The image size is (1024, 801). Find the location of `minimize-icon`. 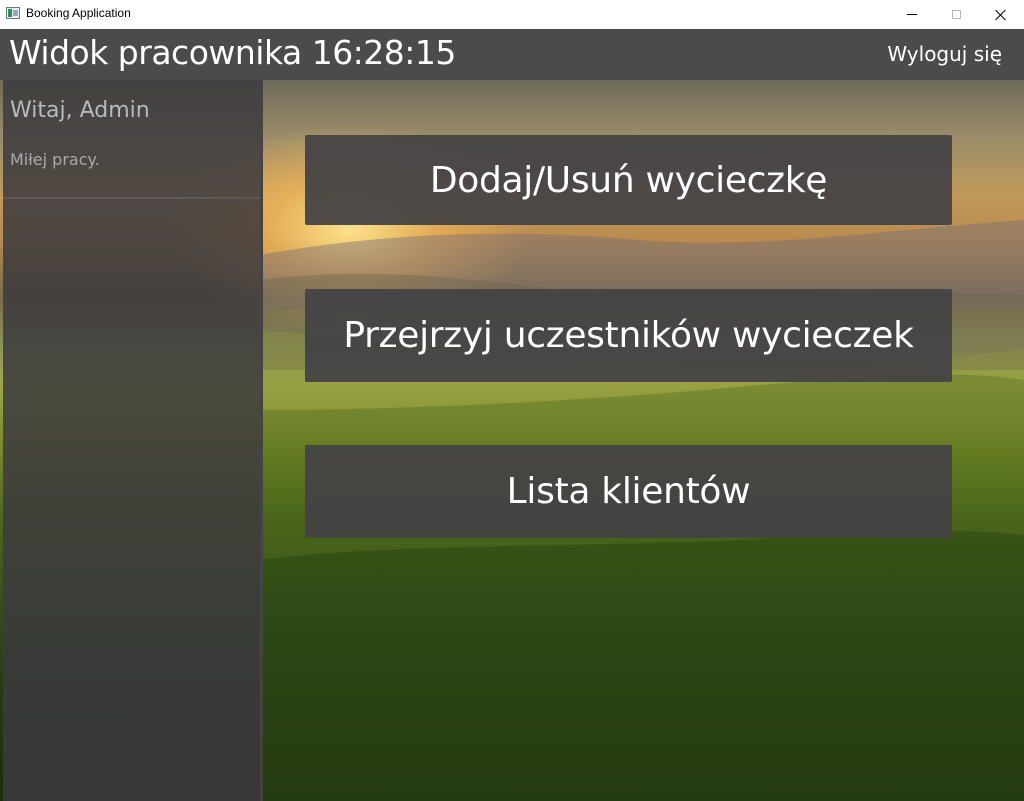

minimize-icon is located at coordinates (912, 14).